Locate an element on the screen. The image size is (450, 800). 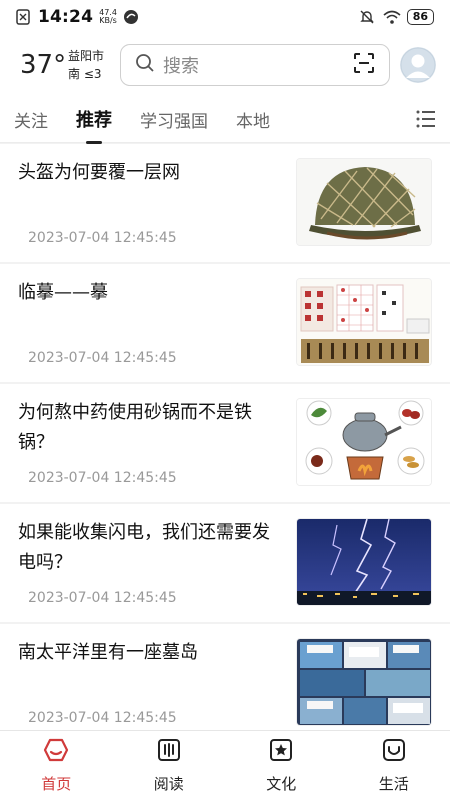
list-item: 如果能收集闪电，我们还需要发电吗？ 2023-07-04 12:45:45 is located at coordinates (225, 563).